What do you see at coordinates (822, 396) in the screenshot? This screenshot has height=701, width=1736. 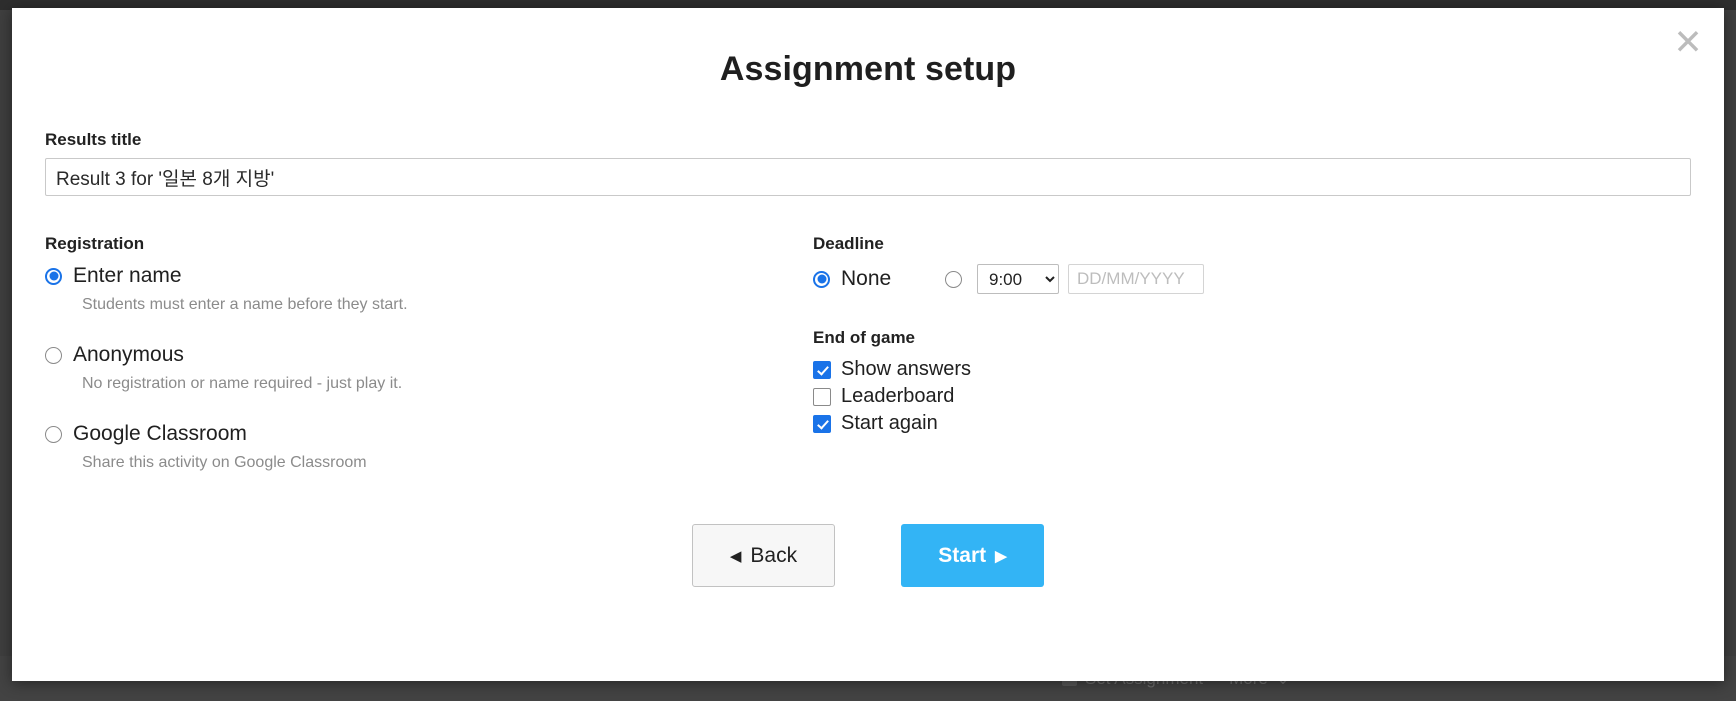 I see `checkbox-icon-leaderboard` at bounding box center [822, 396].